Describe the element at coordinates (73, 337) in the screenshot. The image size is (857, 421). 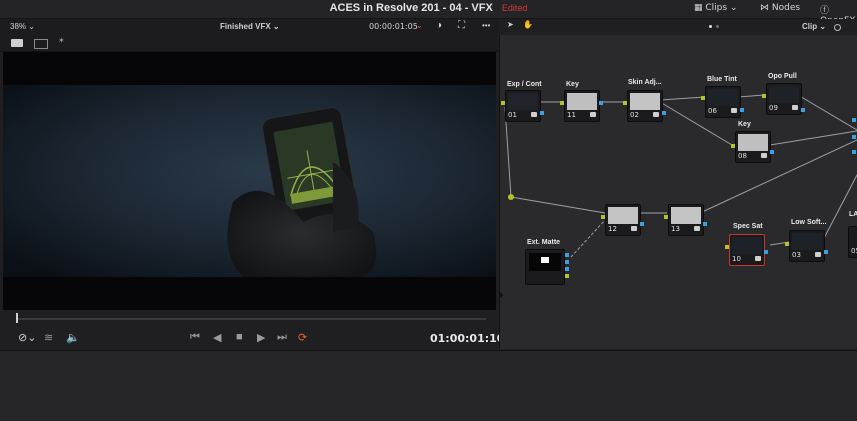
I see `volume-icon: 🔈` at that location.